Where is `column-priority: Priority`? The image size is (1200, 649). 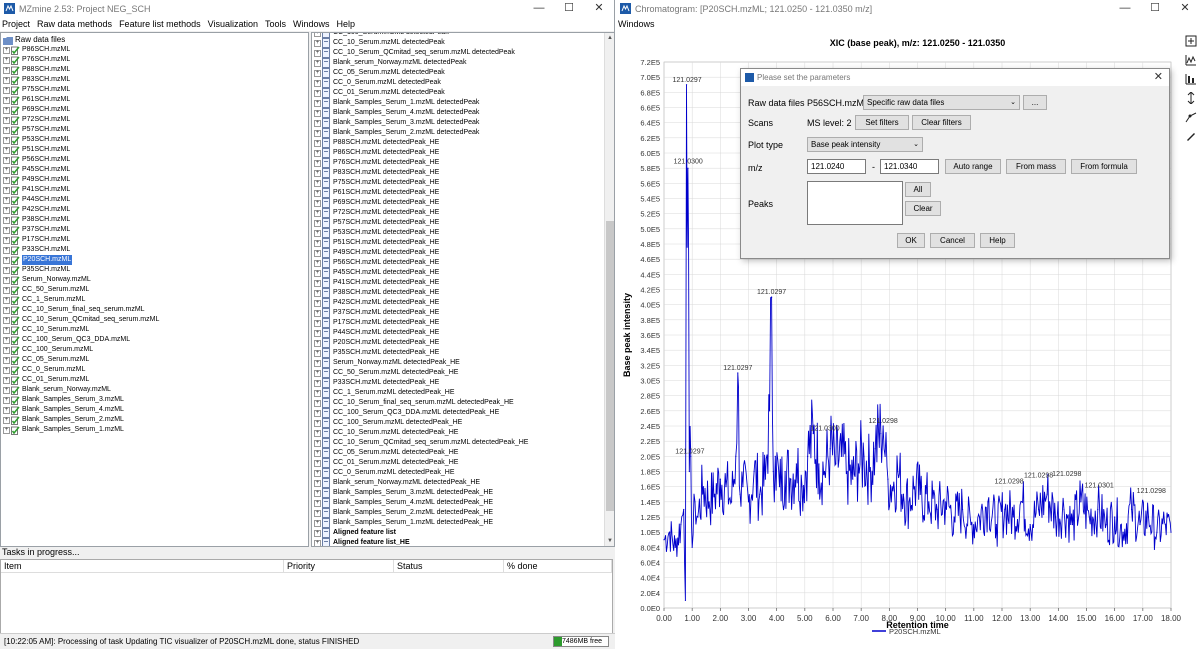 column-priority: Priority is located at coordinates (339, 566).